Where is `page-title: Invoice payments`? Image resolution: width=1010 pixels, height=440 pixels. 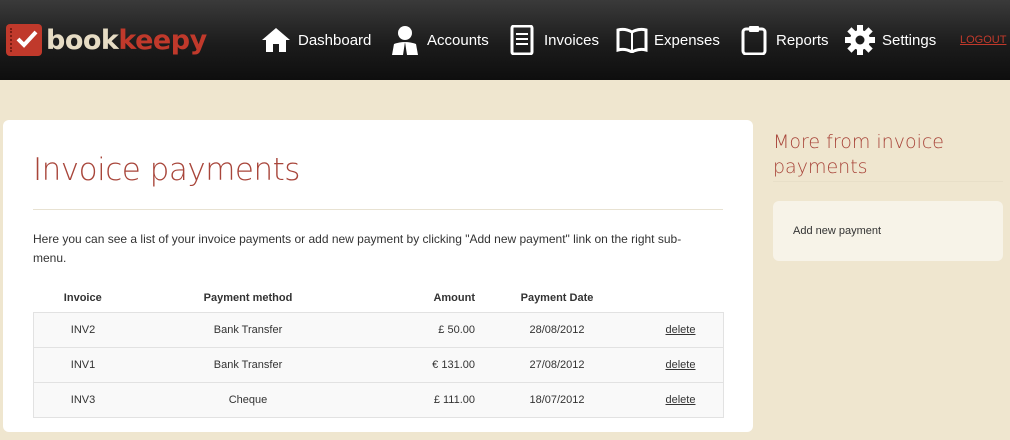
page-title: Invoice payments is located at coordinates (166, 170).